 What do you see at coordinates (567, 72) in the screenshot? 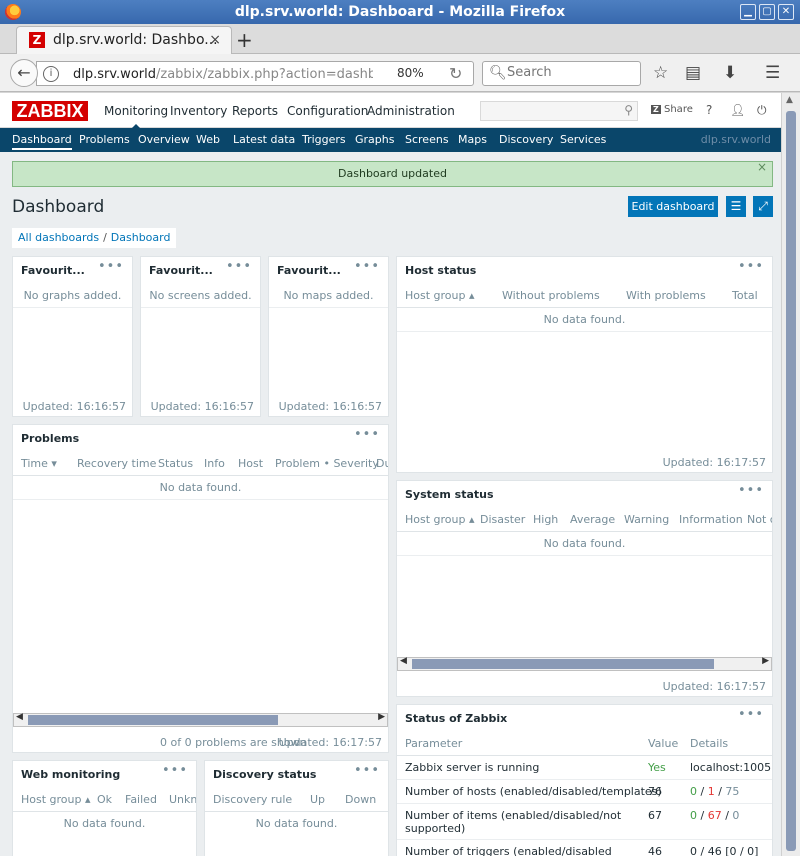
I see `search-input` at bounding box center [567, 72].